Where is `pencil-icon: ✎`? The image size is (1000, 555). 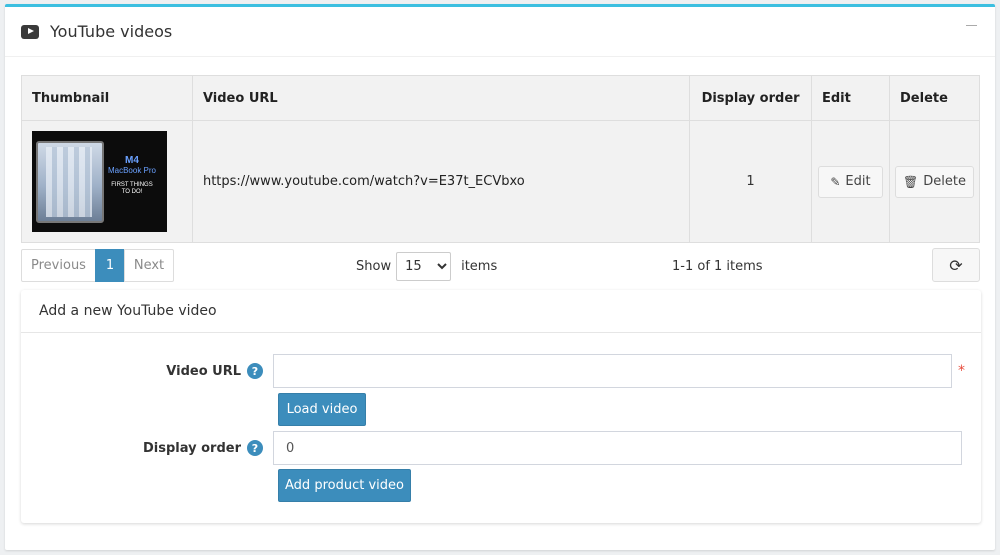 pencil-icon: ✎ is located at coordinates (835, 181).